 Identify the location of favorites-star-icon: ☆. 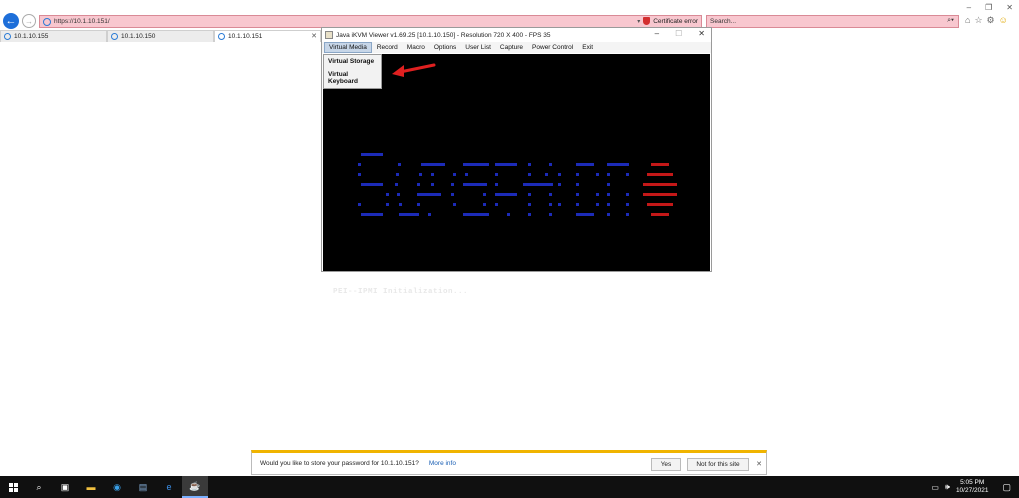
(978, 20).